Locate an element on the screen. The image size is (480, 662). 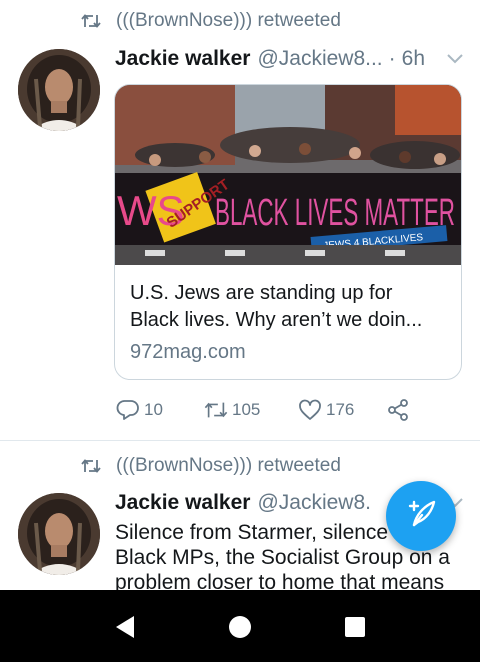
compose-tweet-icon is located at coordinates (421, 516).